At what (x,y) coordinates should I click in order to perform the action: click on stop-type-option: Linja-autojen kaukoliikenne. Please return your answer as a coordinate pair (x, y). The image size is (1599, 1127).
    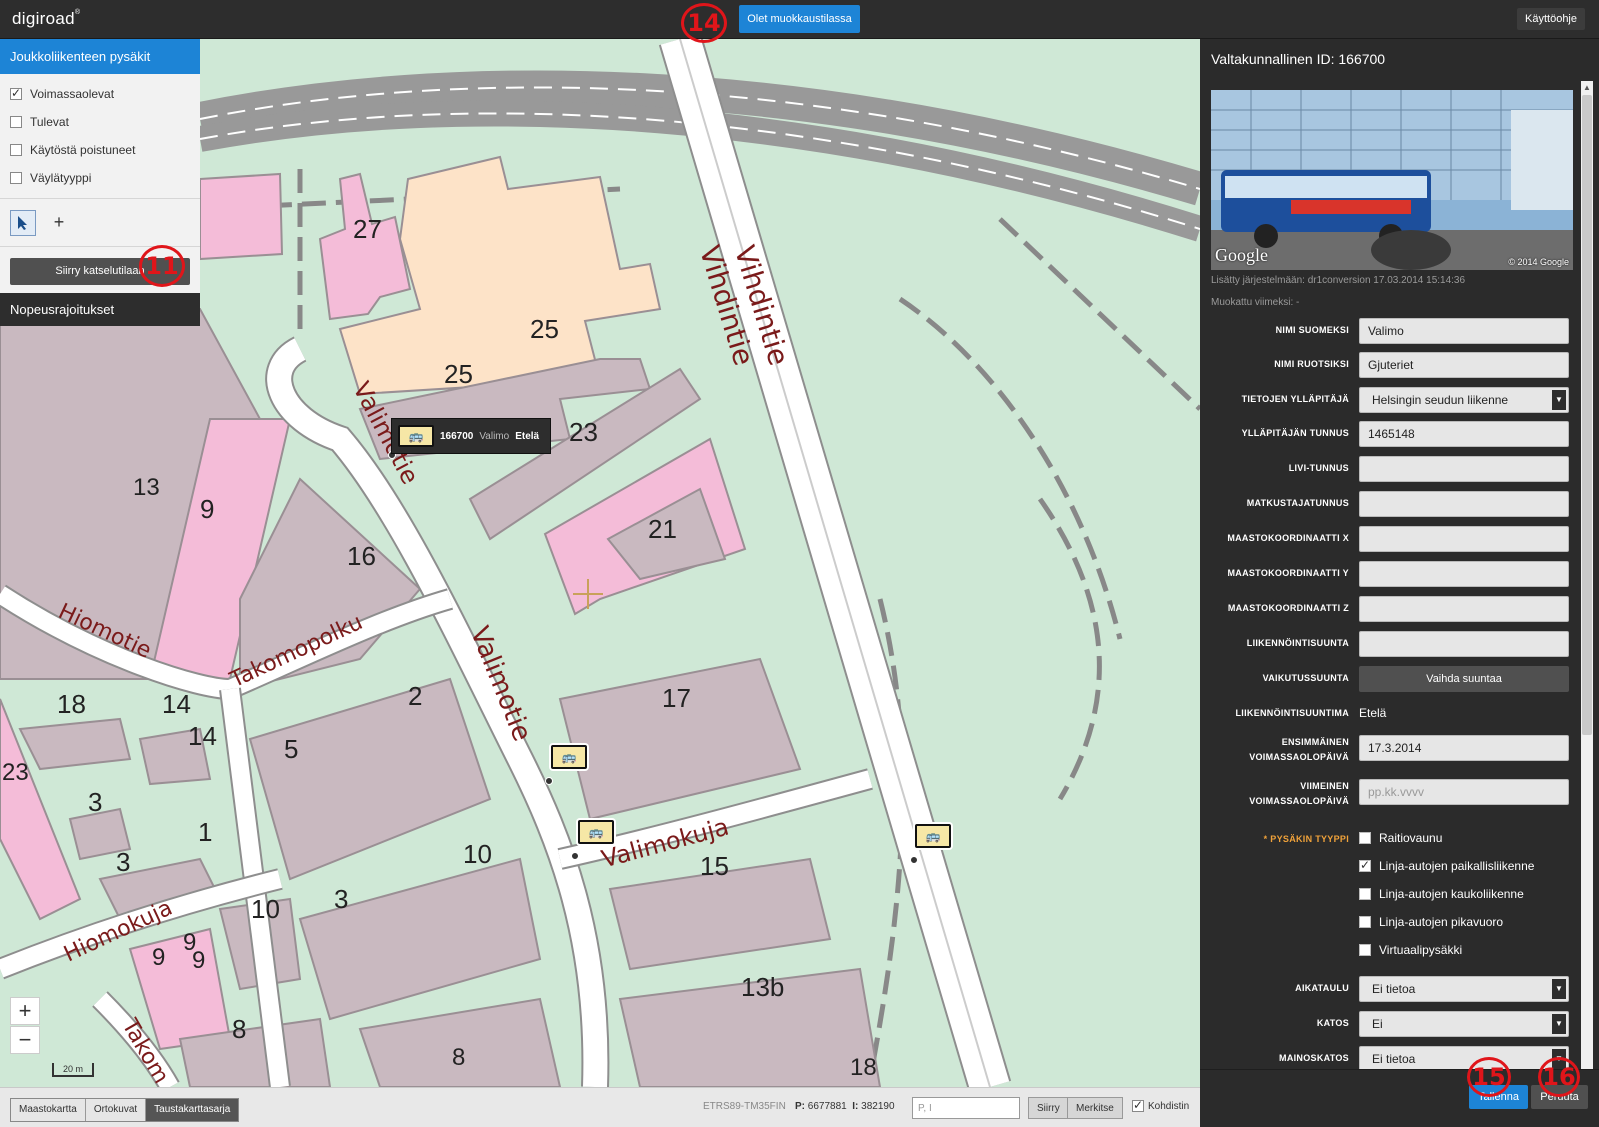
    Looking at the image, I should click on (1441, 894).